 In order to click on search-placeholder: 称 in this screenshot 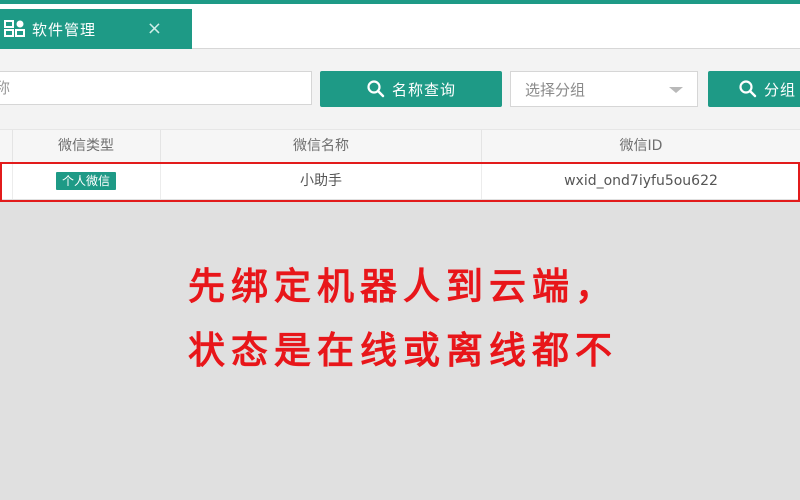, I will do `click(5, 88)`.